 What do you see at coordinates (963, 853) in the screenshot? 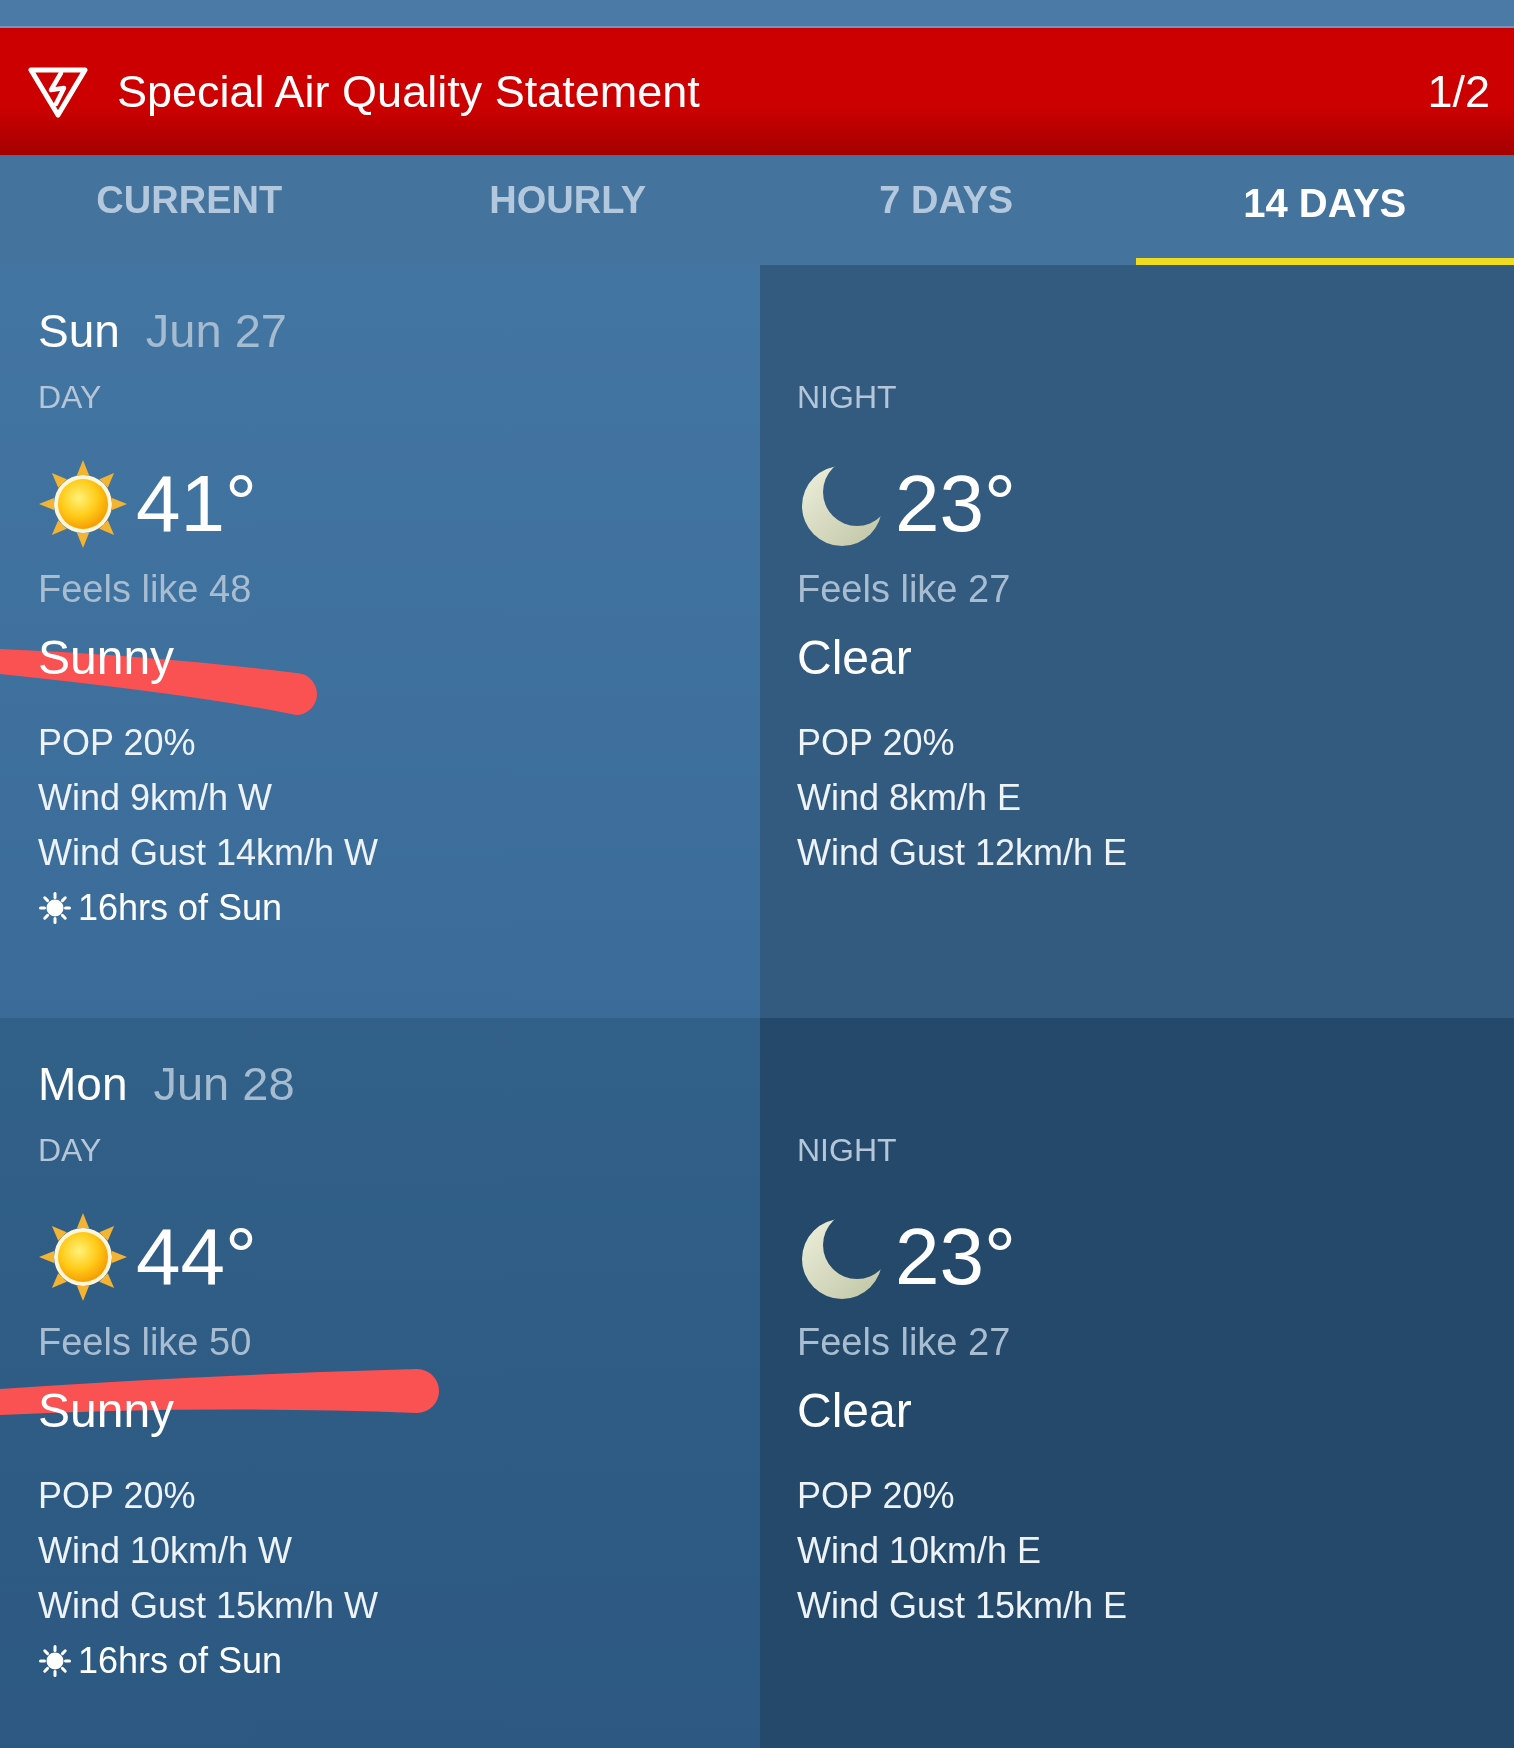
I see `detail-text: Wind Gust 12km/h E` at bounding box center [963, 853].